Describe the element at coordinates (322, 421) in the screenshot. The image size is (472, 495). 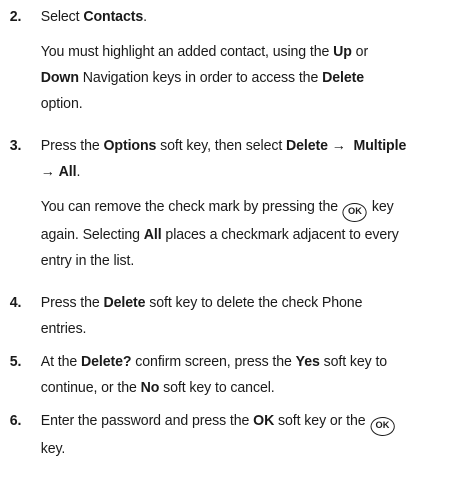
I see `text-run: soft key or the` at that location.